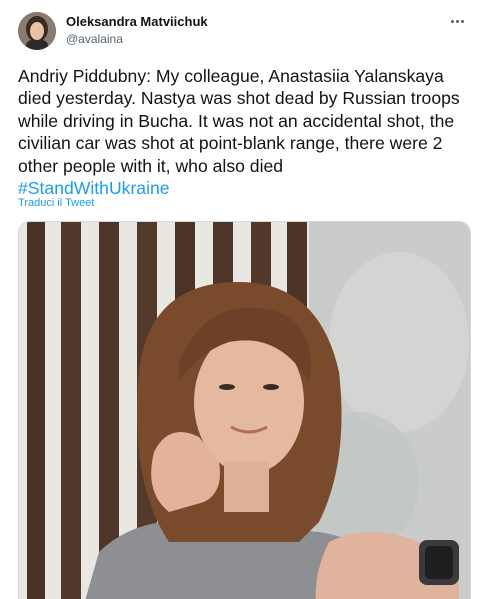 This screenshot has width=478, height=599. What do you see at coordinates (94, 39) in the screenshot?
I see `author-handle: @avalaina` at bounding box center [94, 39].